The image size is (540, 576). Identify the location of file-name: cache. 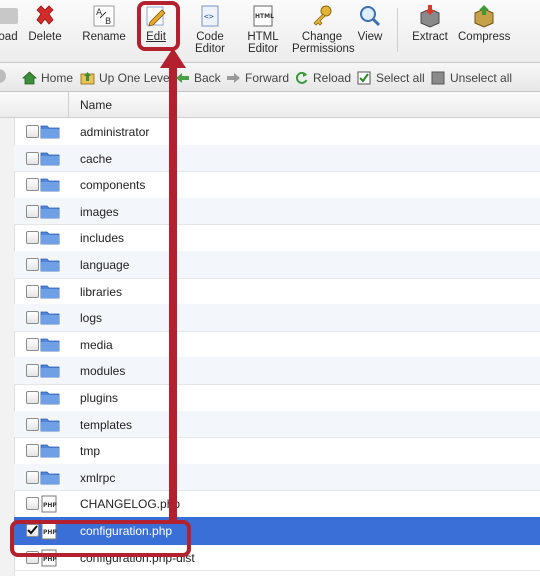
(96, 159).